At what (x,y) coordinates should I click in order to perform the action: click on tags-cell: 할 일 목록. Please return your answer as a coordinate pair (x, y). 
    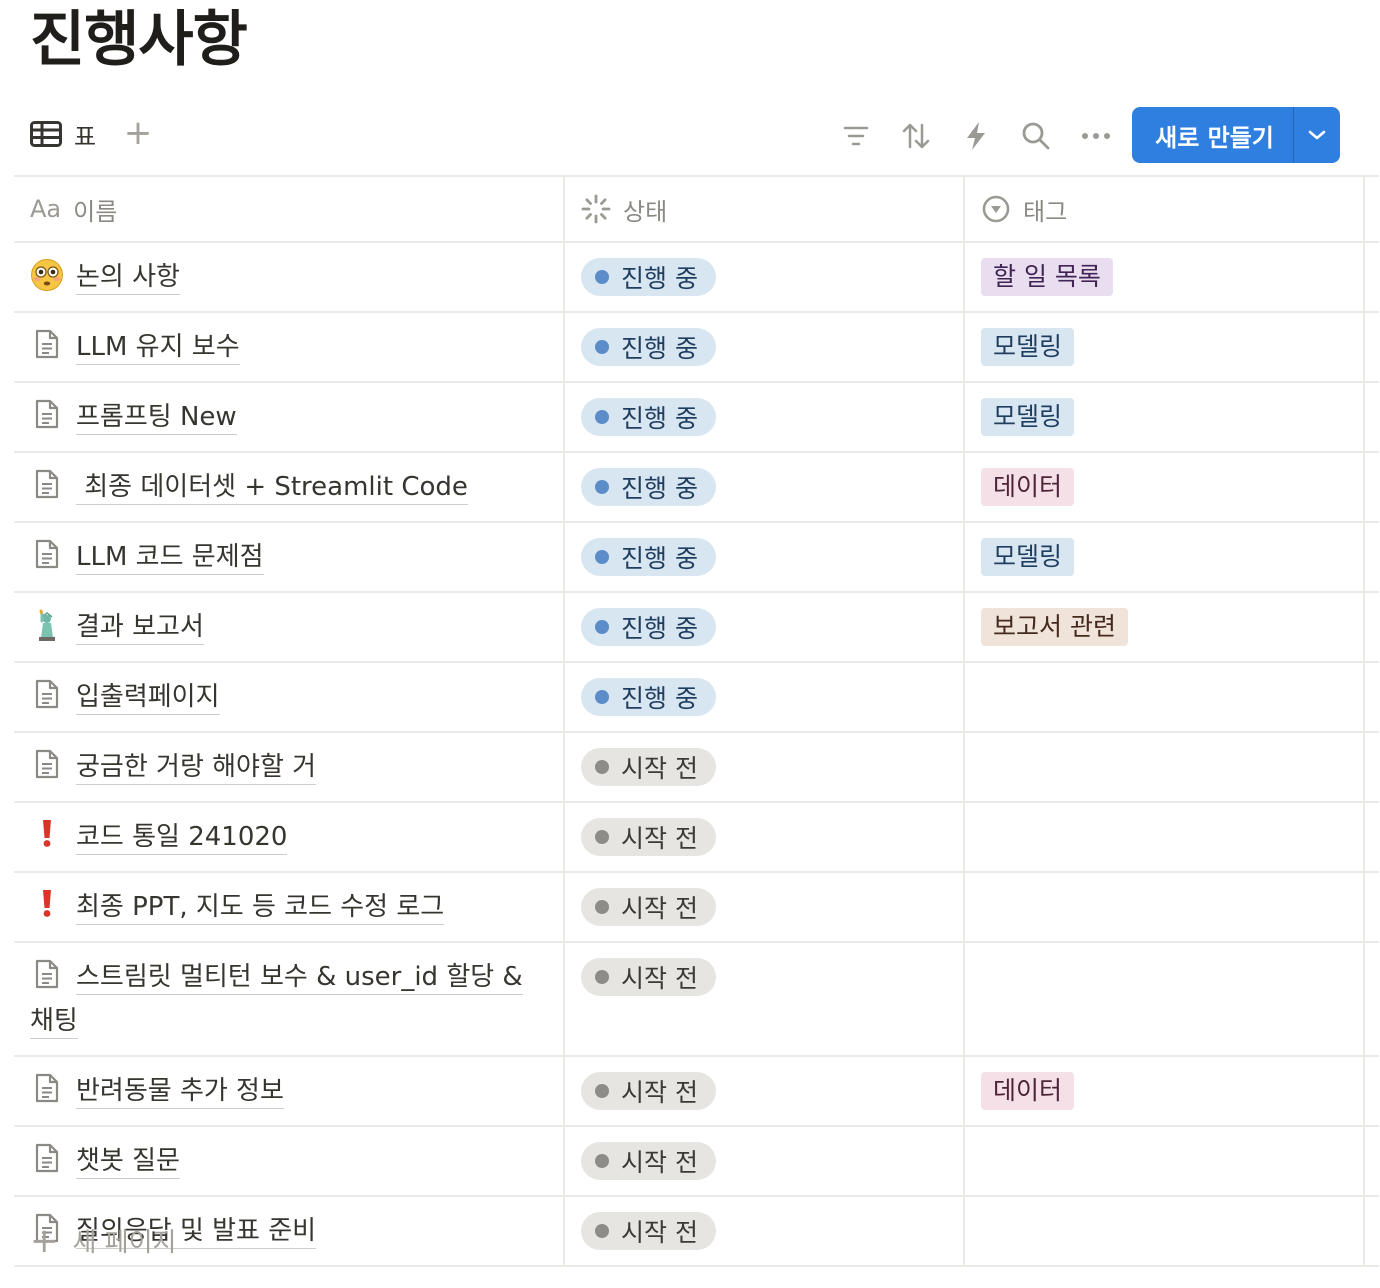
    Looking at the image, I should click on (1164, 276).